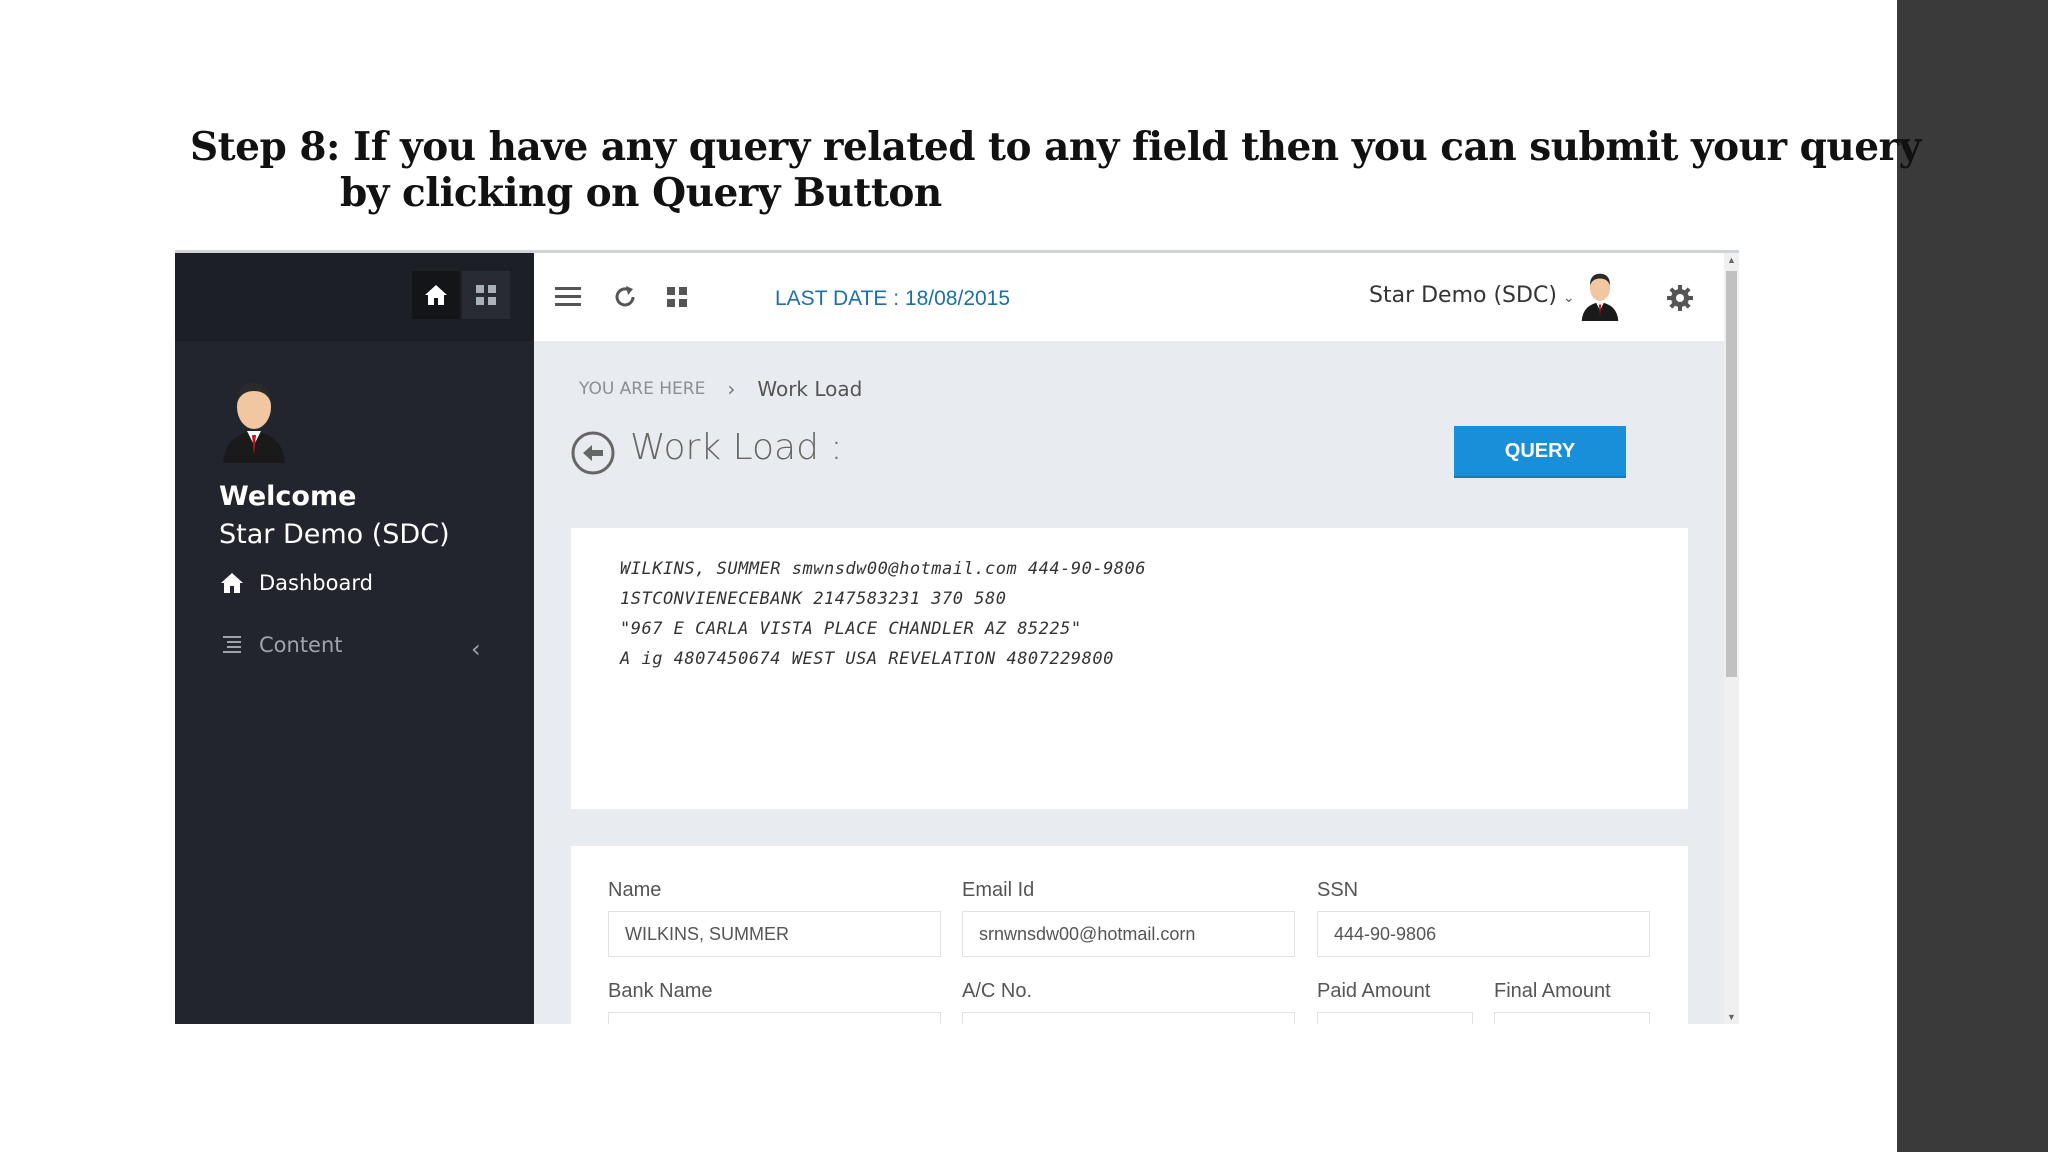 The height and width of the screenshot is (1152, 2048). I want to click on final-amount-field, so click(1572, 1018).